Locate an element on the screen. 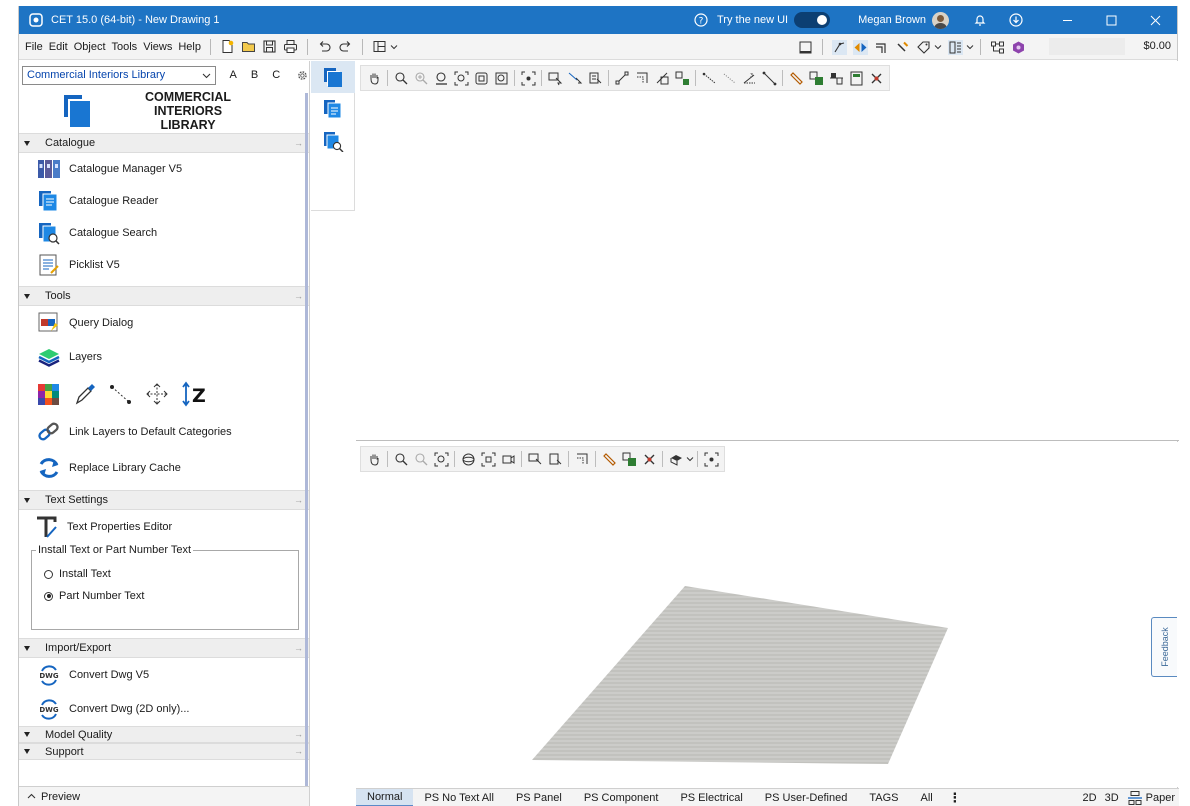 This screenshot has width=1190, height=806. angle-dimension-tool is located at coordinates (642, 78).